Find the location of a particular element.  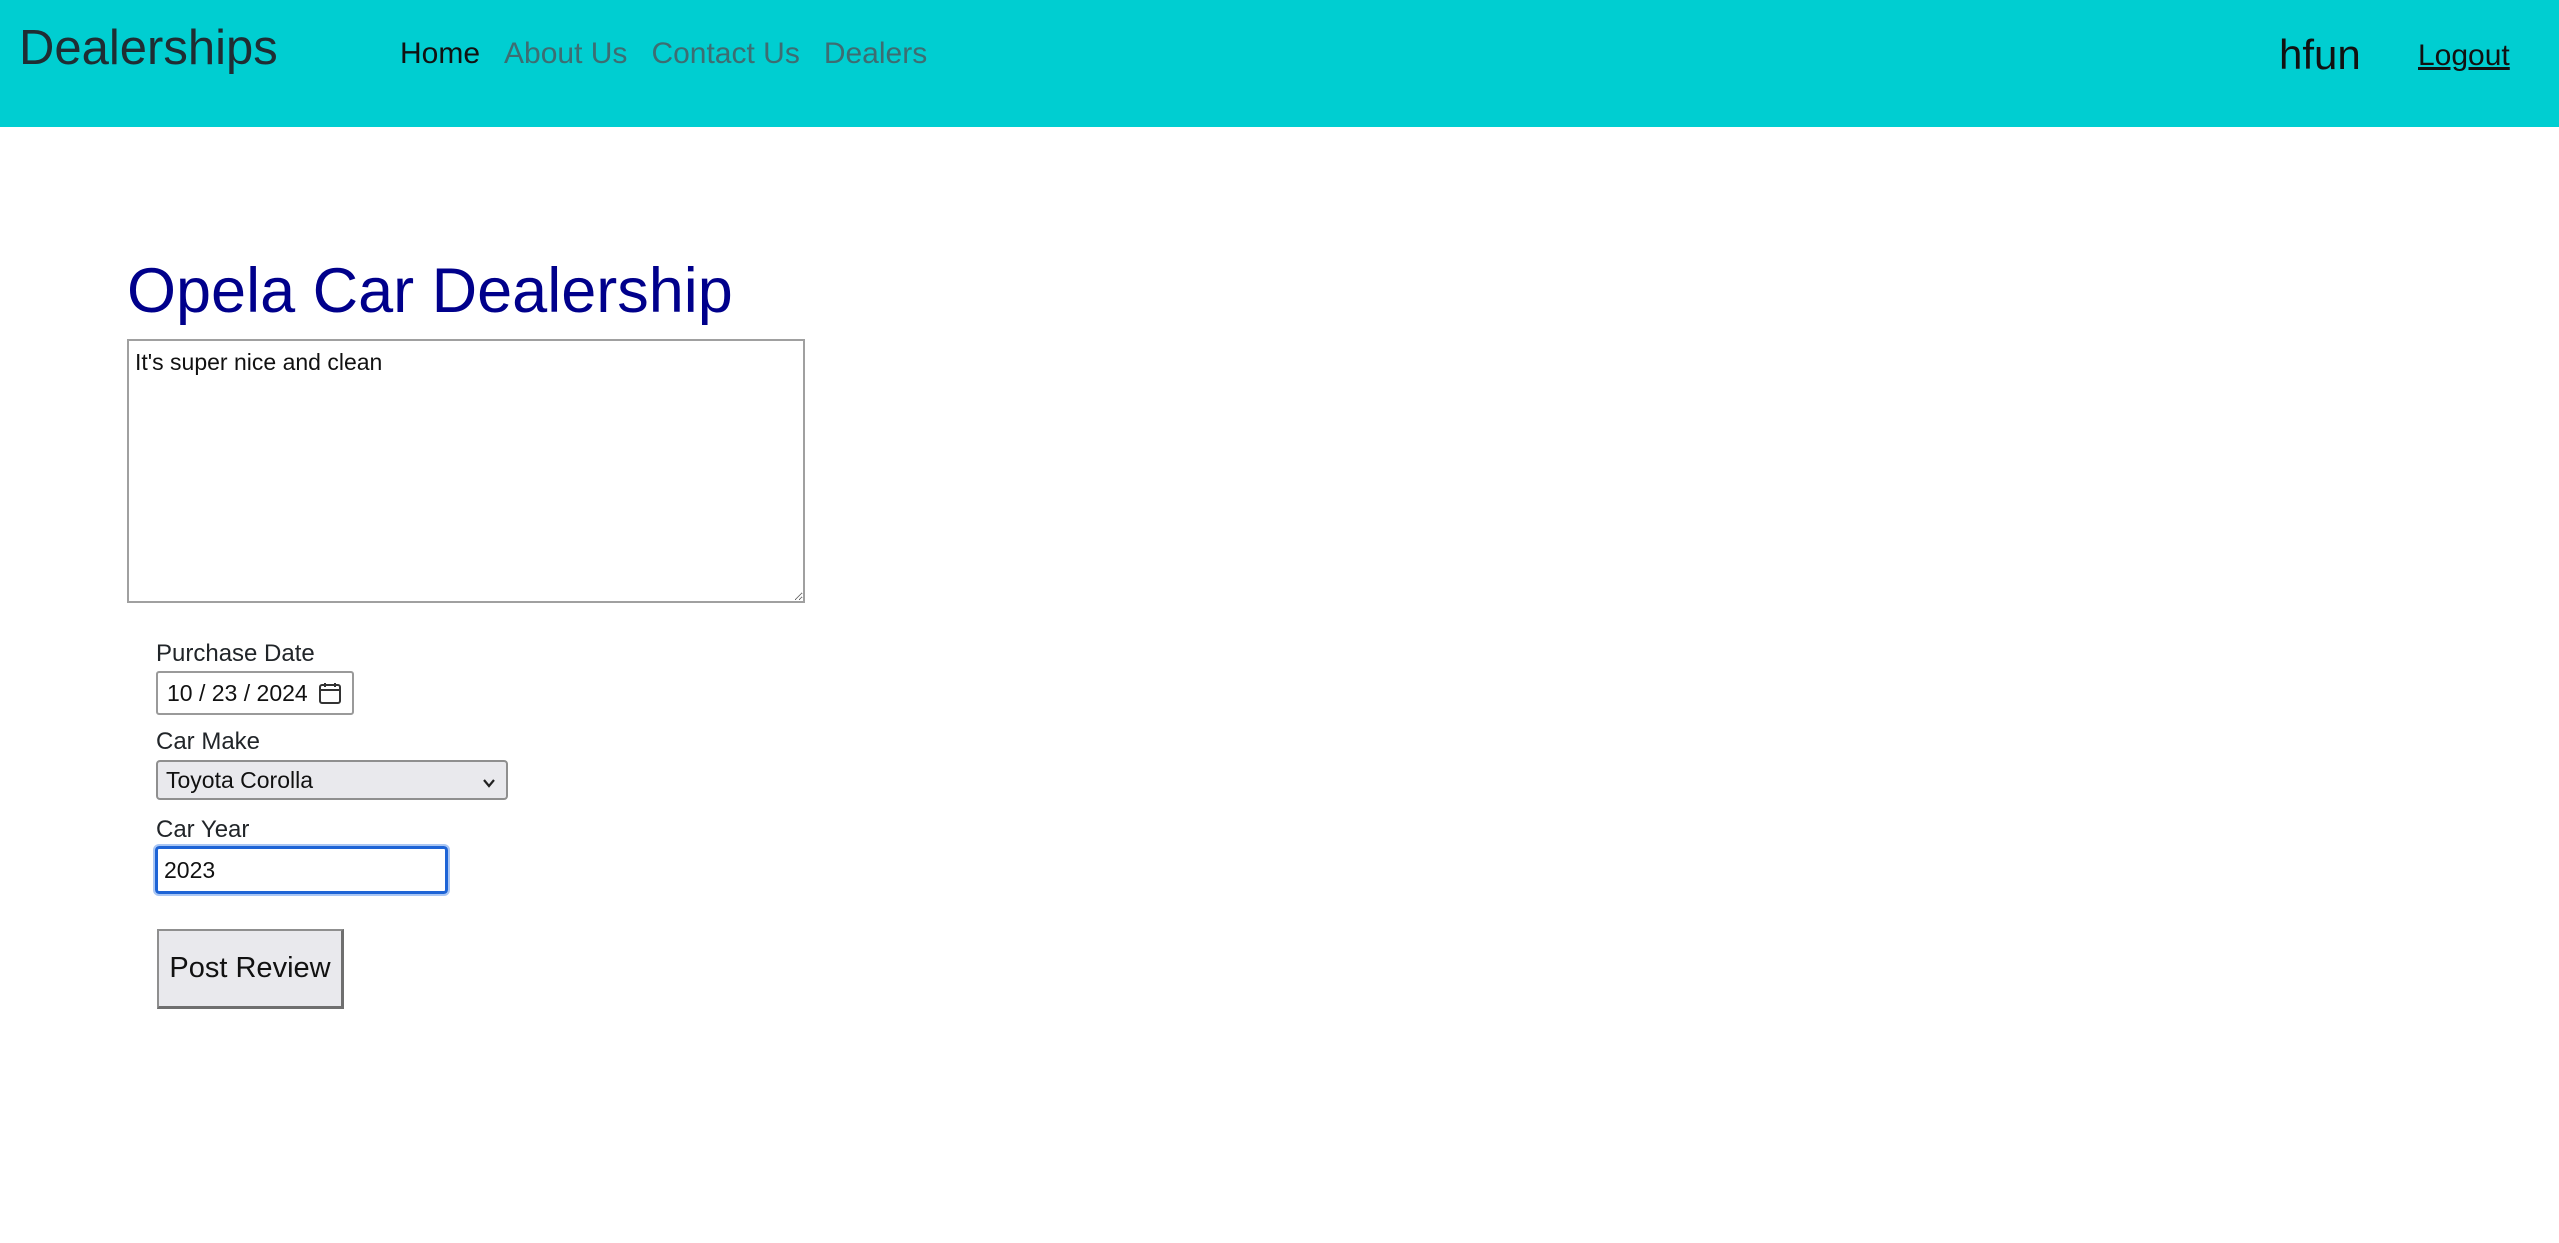

date-year: 2024 is located at coordinates (282, 693).